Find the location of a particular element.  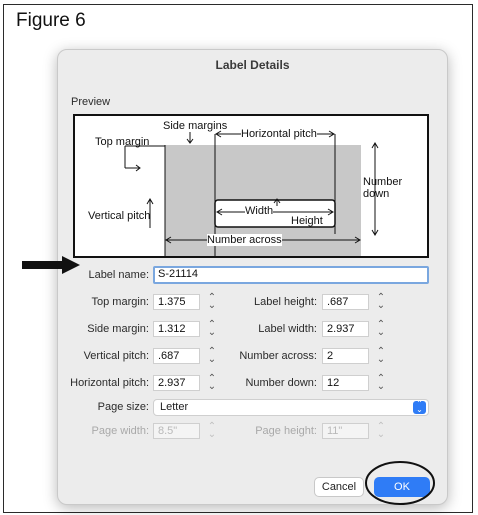

pointer-arrow-icon is located at coordinates (51, 265).